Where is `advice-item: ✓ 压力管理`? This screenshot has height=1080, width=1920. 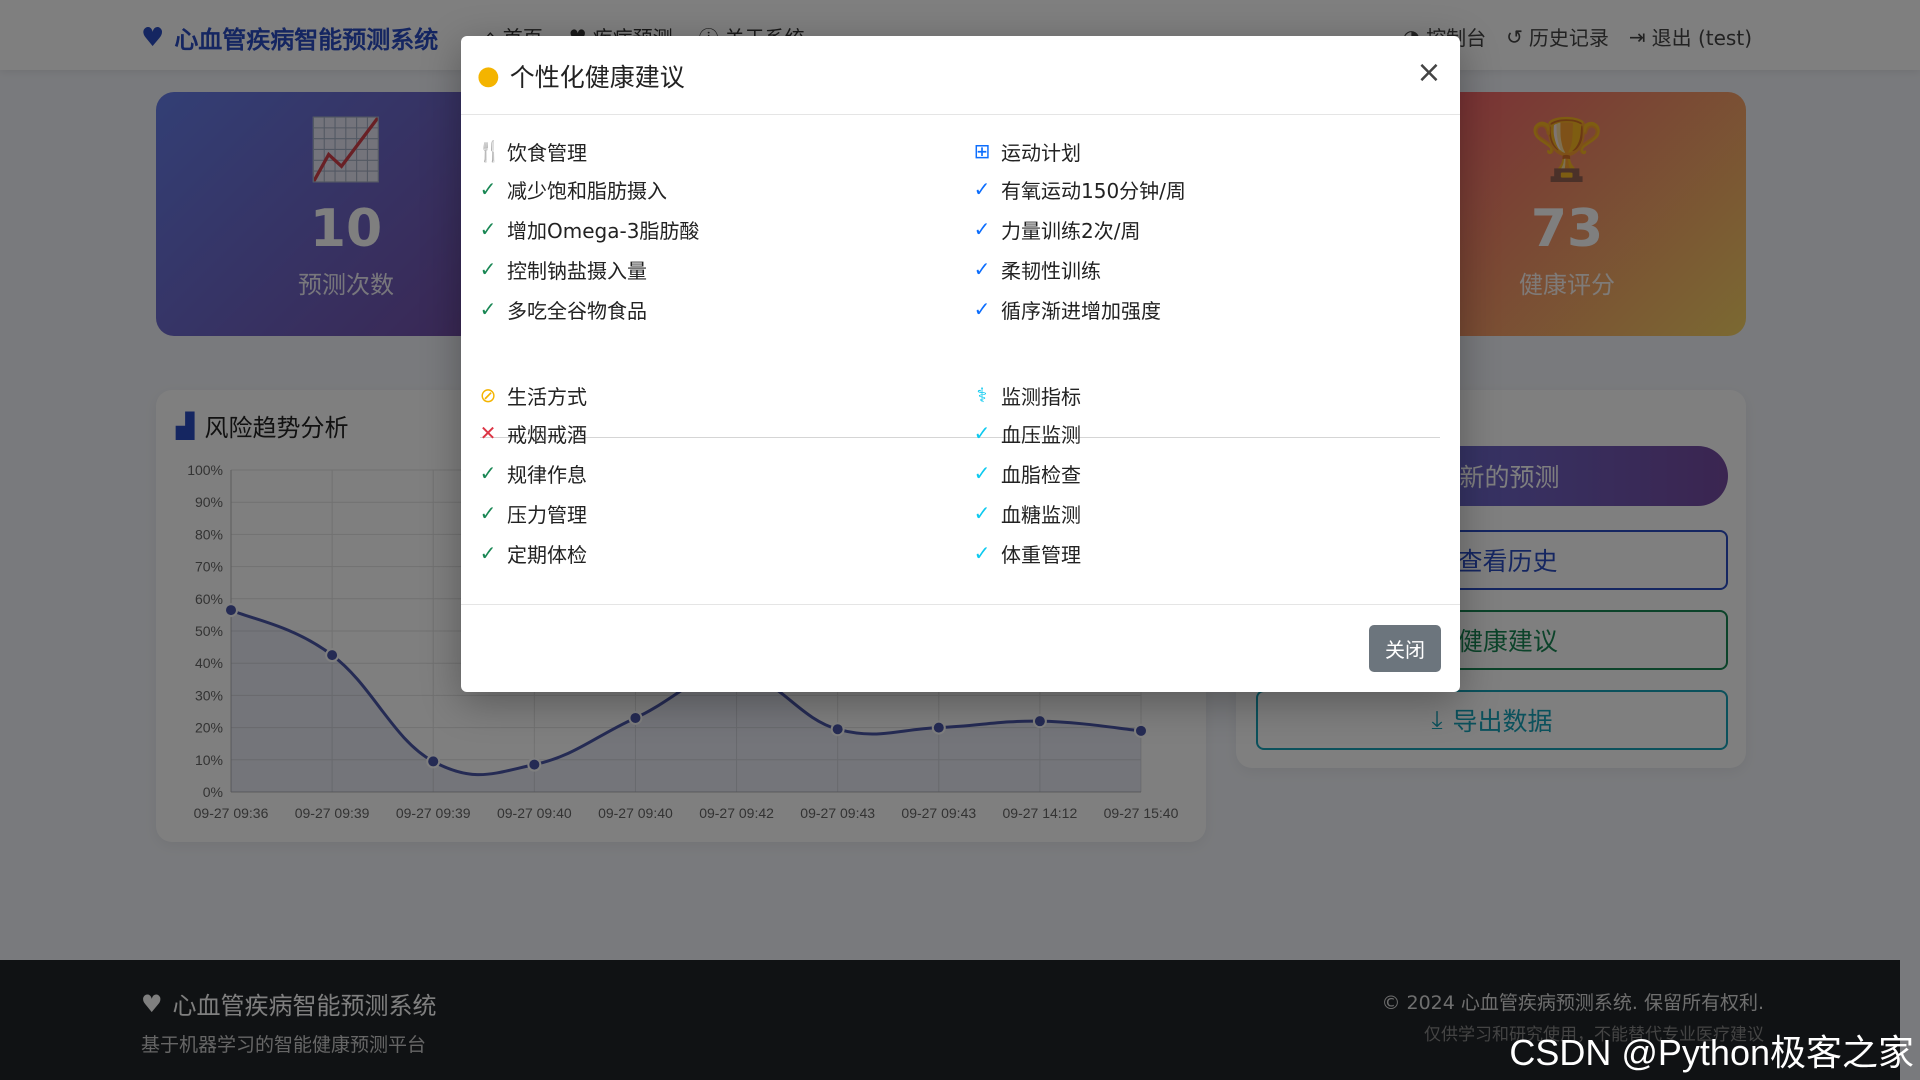 advice-item: ✓ 压力管理 is located at coordinates (532, 513).